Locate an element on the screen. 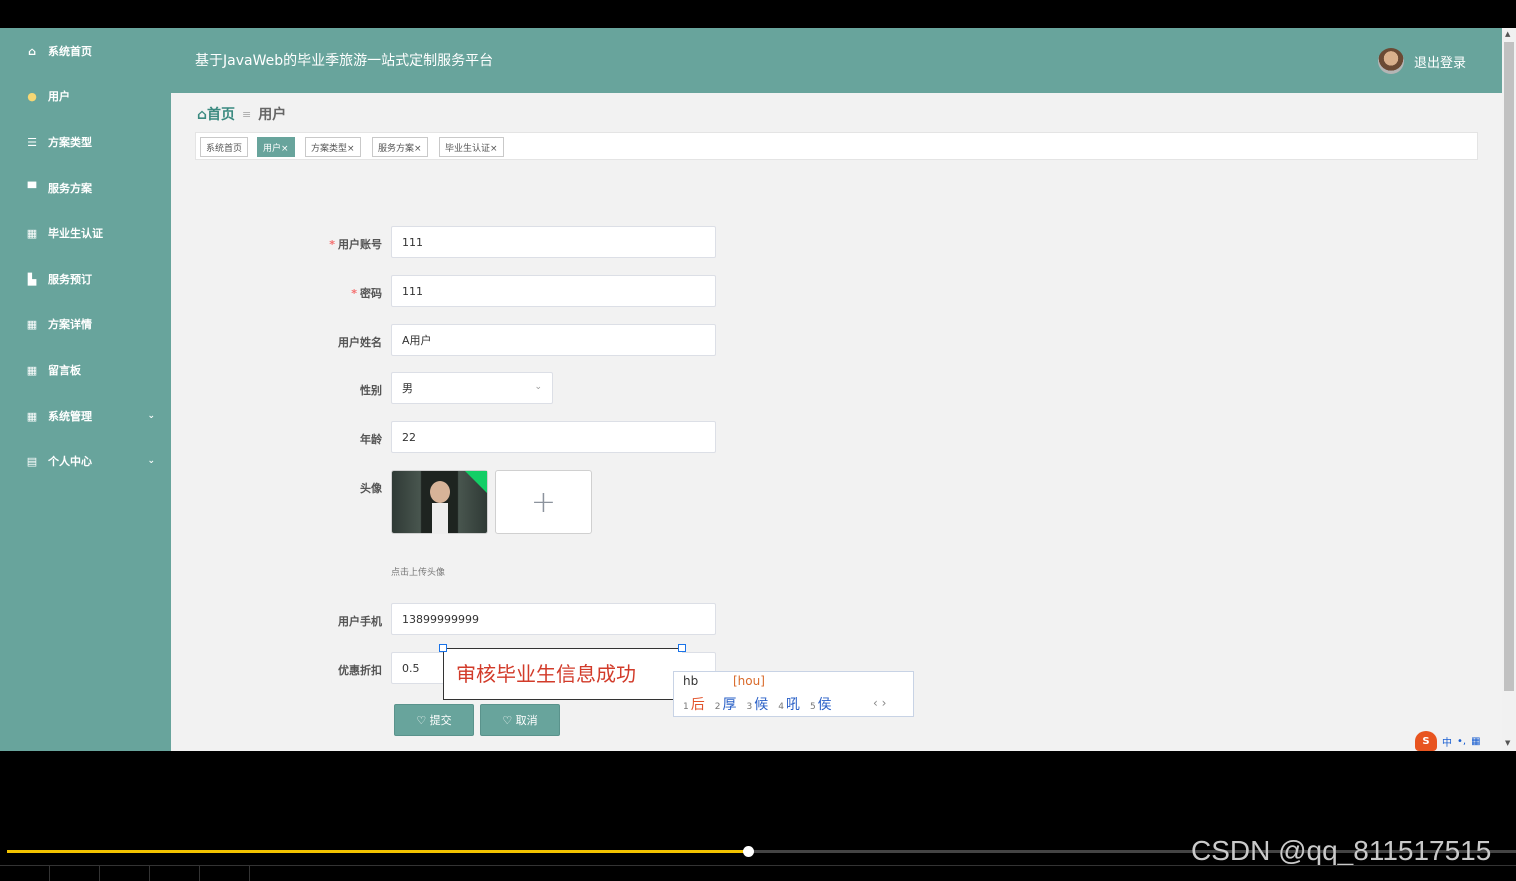 The height and width of the screenshot is (881, 1516). tab-graduate-cert: 毕业生认证× is located at coordinates (471, 147).